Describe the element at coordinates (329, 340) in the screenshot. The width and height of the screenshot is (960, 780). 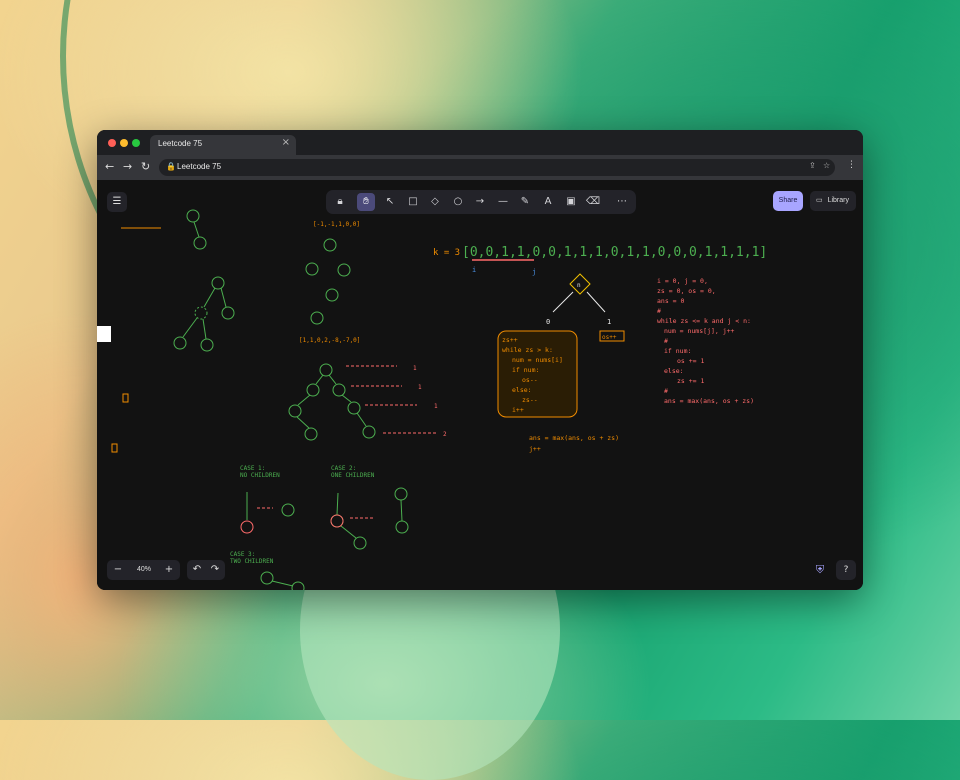
I see `array-label-2: [1,1,0,2,-8,-7,0]` at that location.